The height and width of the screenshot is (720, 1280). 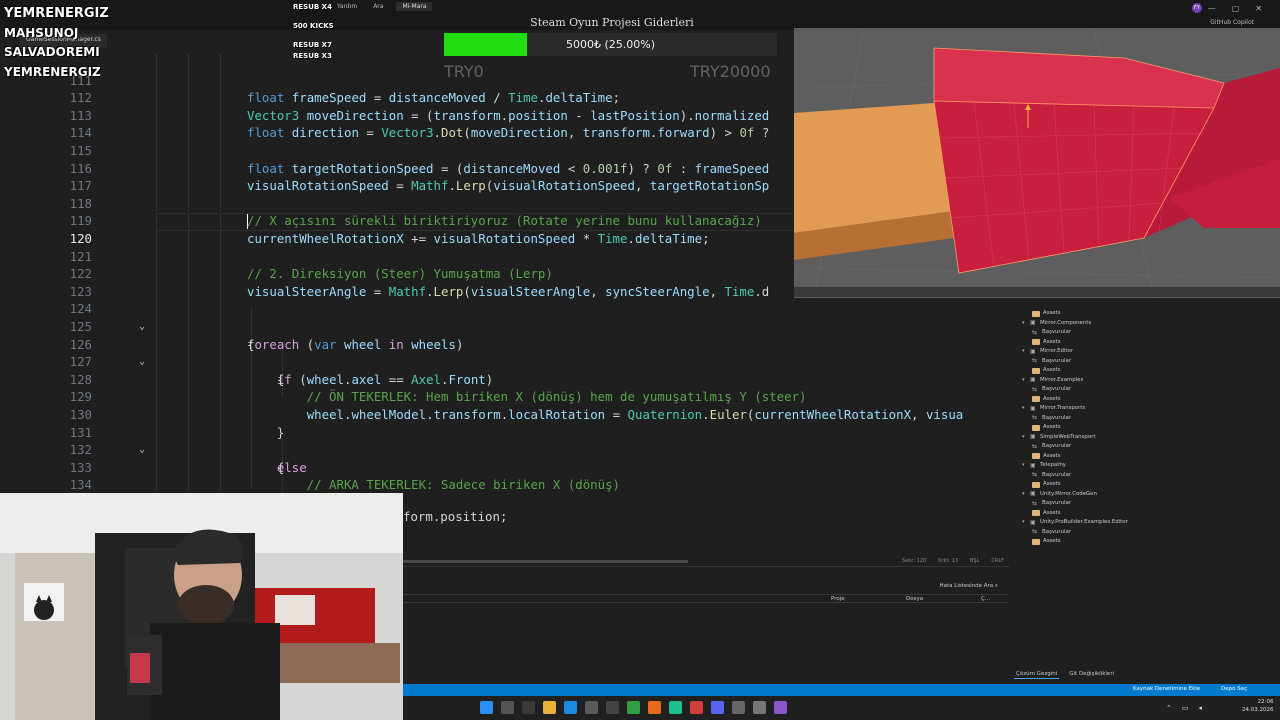 I want to click on donation-goal-title: Steam Oyun Projesi Giderleri, so click(x=612, y=22).